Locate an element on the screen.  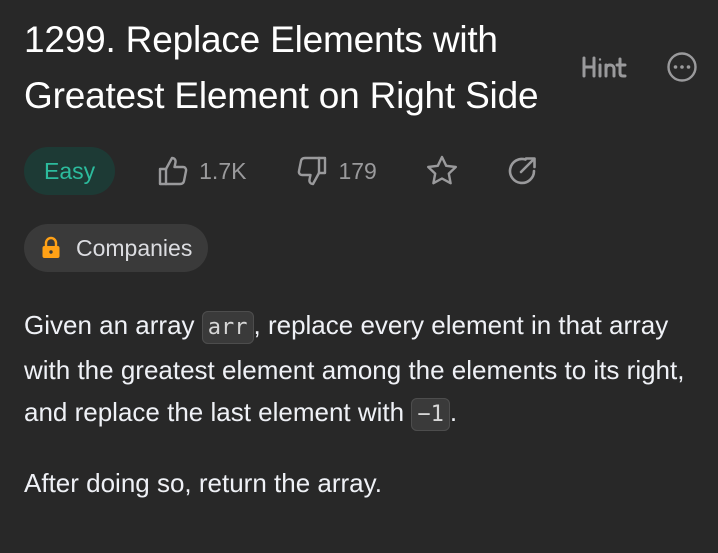
problem-meta-row: Easy 1.7K 179 is located at coordinates (281, 171).